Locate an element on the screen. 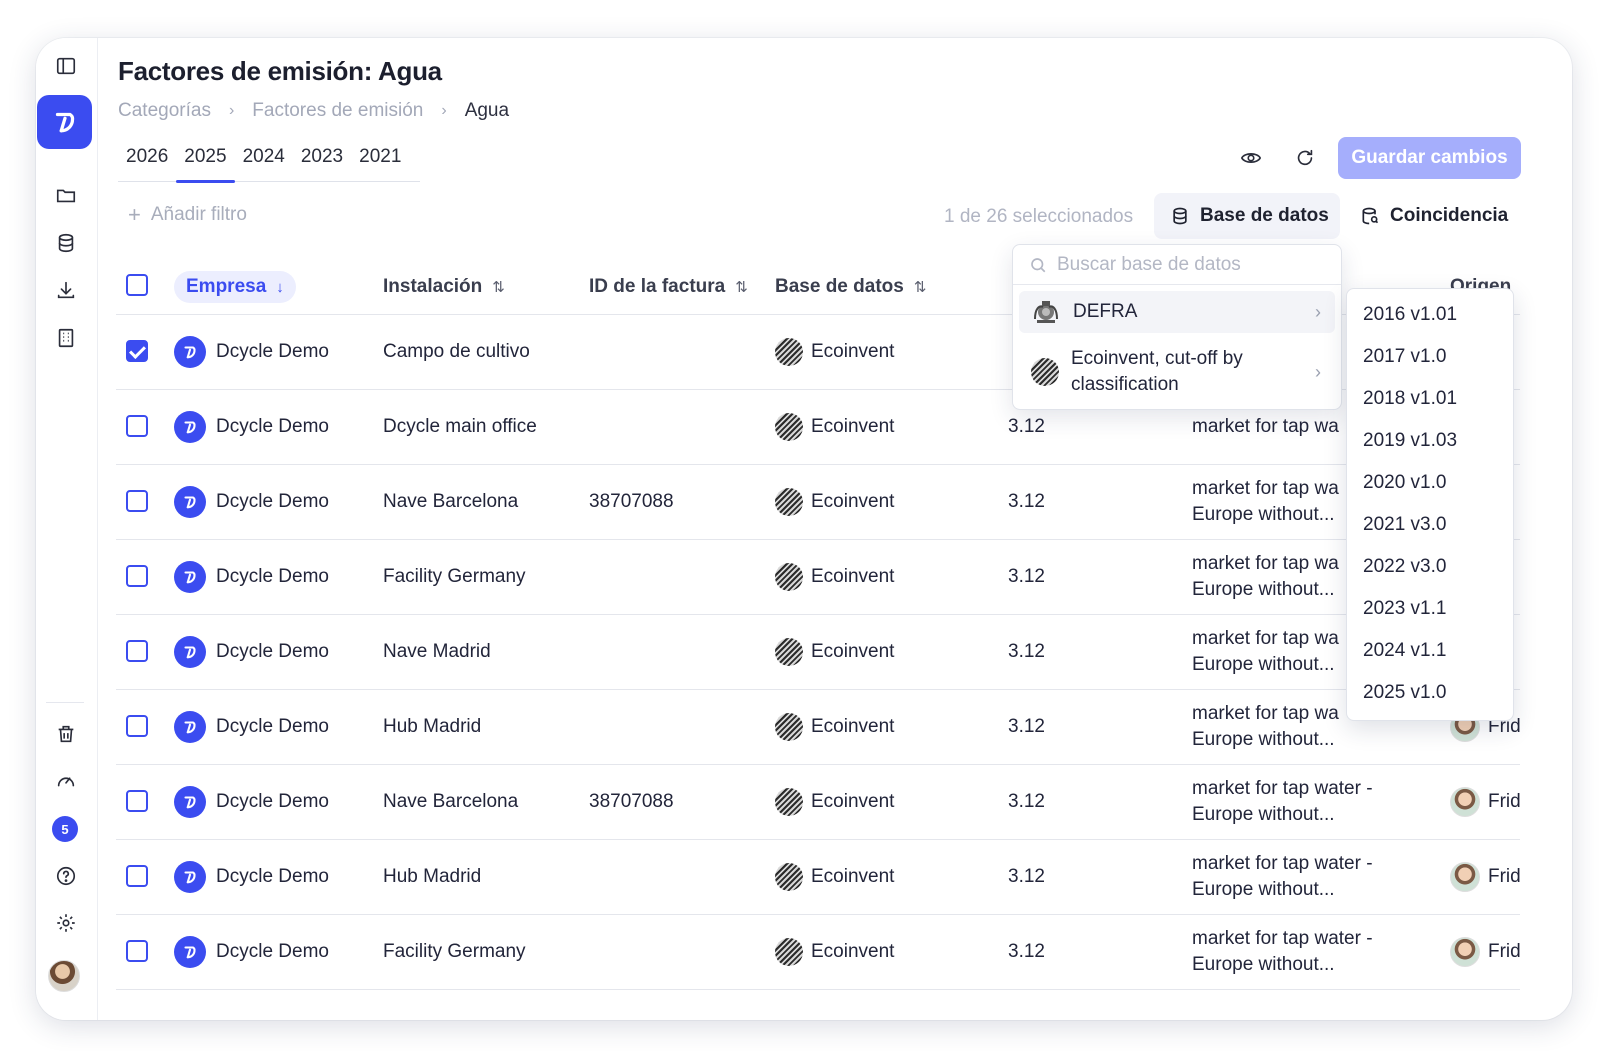 The width and height of the screenshot is (1600, 1051). cell-instalacion: Hub Madrid is located at coordinates (432, 726).